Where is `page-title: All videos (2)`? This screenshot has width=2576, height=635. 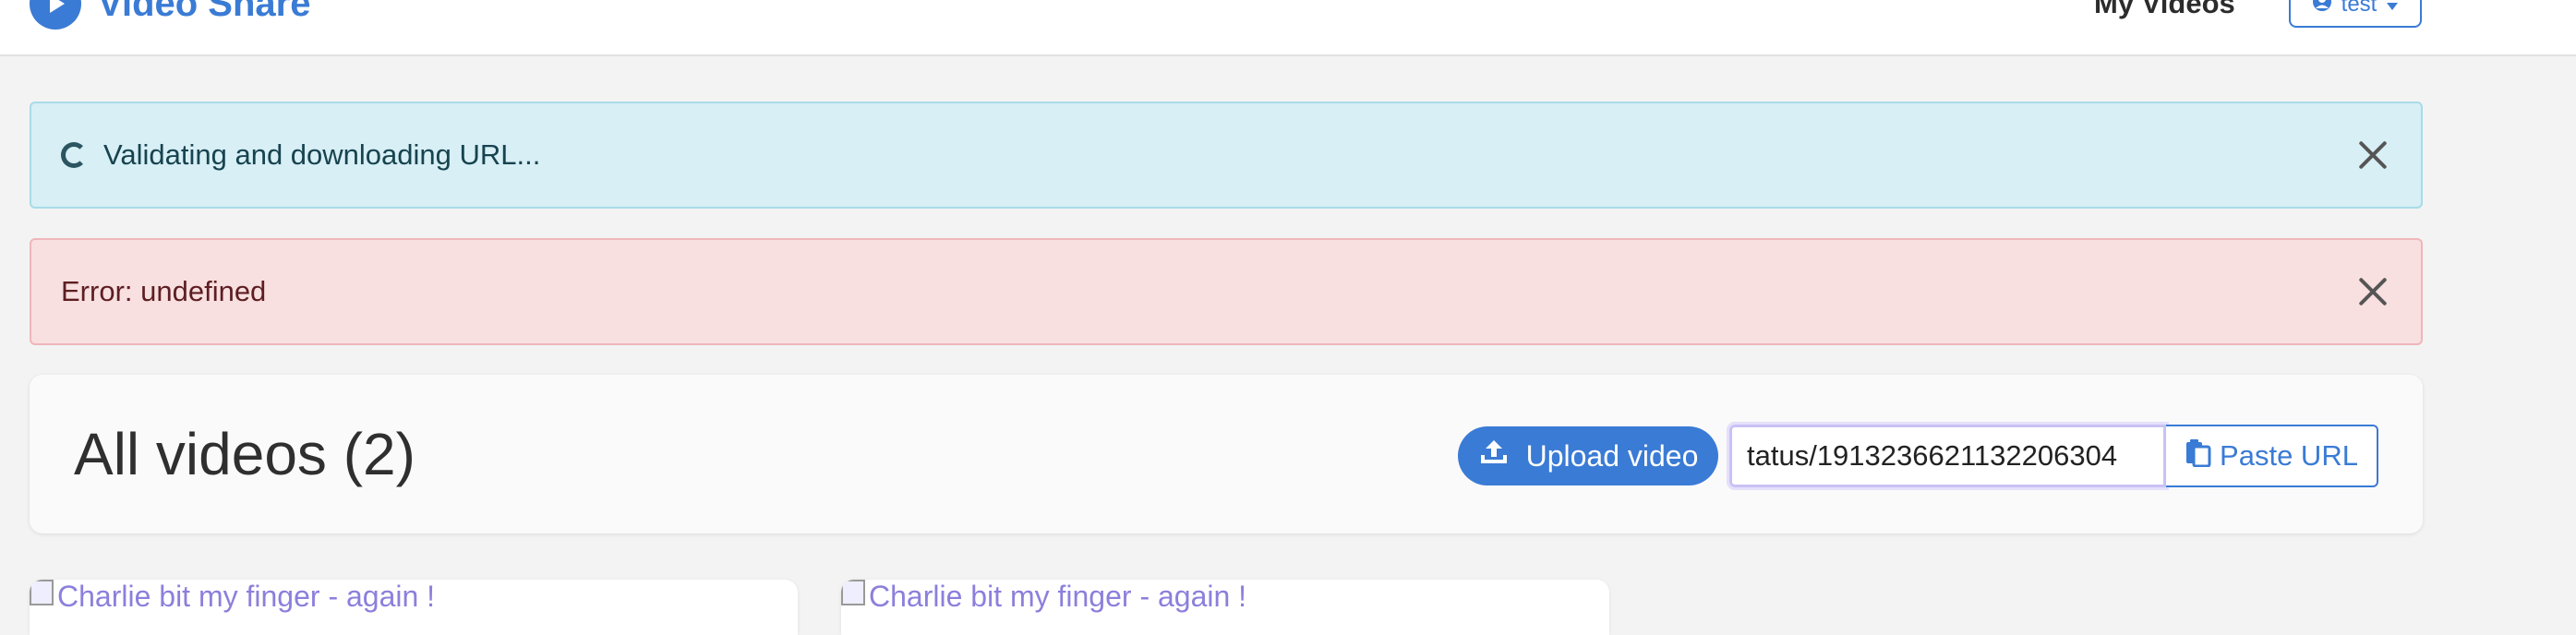 page-title: All videos (2) is located at coordinates (244, 454).